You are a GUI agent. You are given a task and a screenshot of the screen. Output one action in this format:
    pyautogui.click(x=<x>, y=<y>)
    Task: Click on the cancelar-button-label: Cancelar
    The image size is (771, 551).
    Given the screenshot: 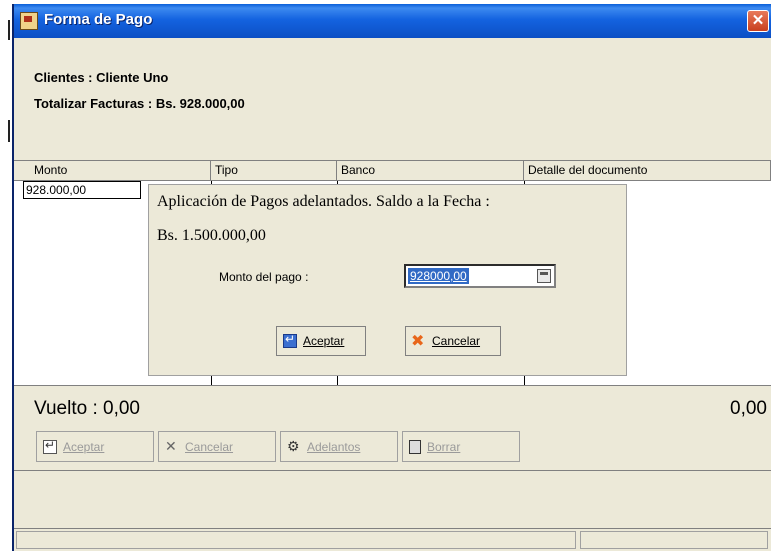 What is the action you would take?
    pyautogui.click(x=209, y=446)
    